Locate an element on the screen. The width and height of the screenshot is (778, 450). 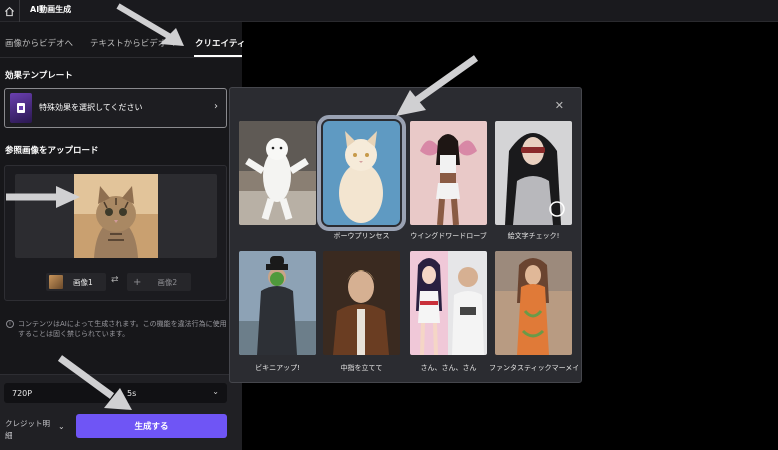
slot1-thumbnail is located at coordinates (56, 282).